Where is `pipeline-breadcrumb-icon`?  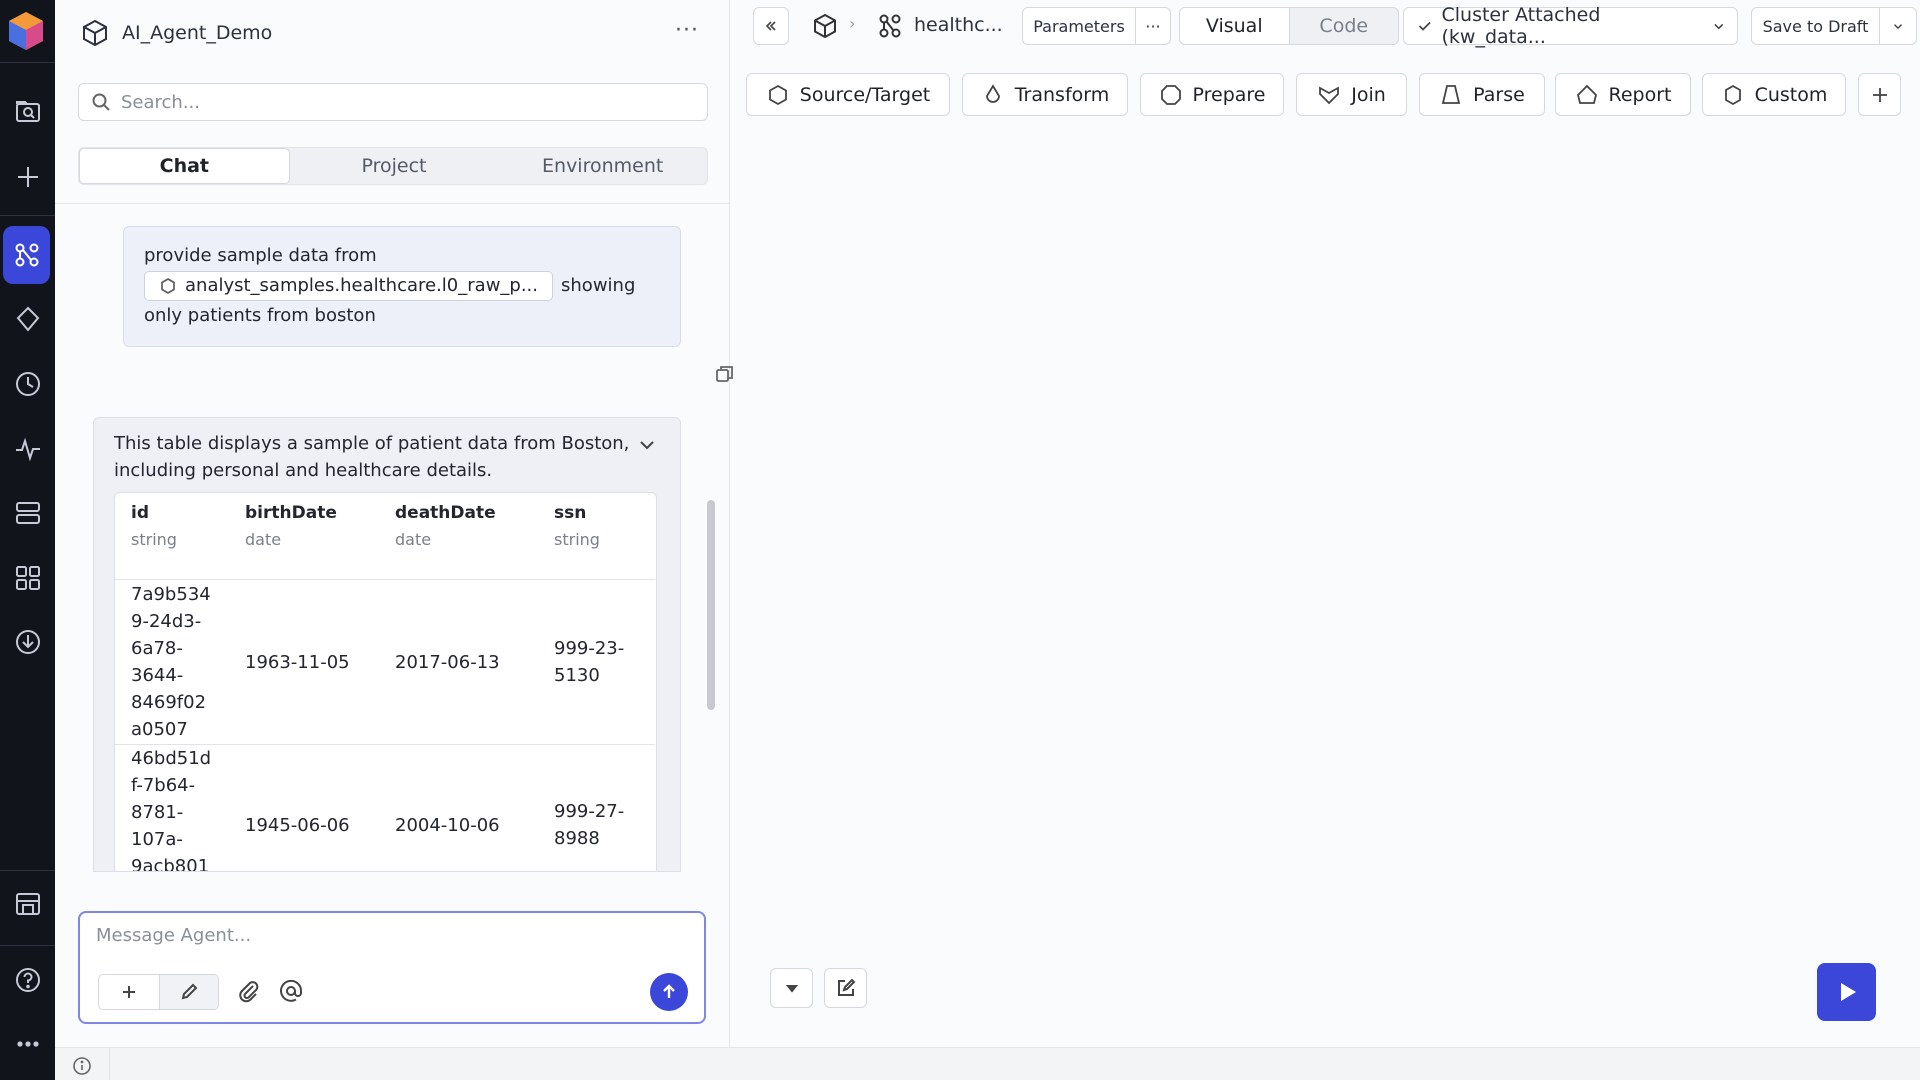
pipeline-breadcrumb-icon is located at coordinates (890, 26).